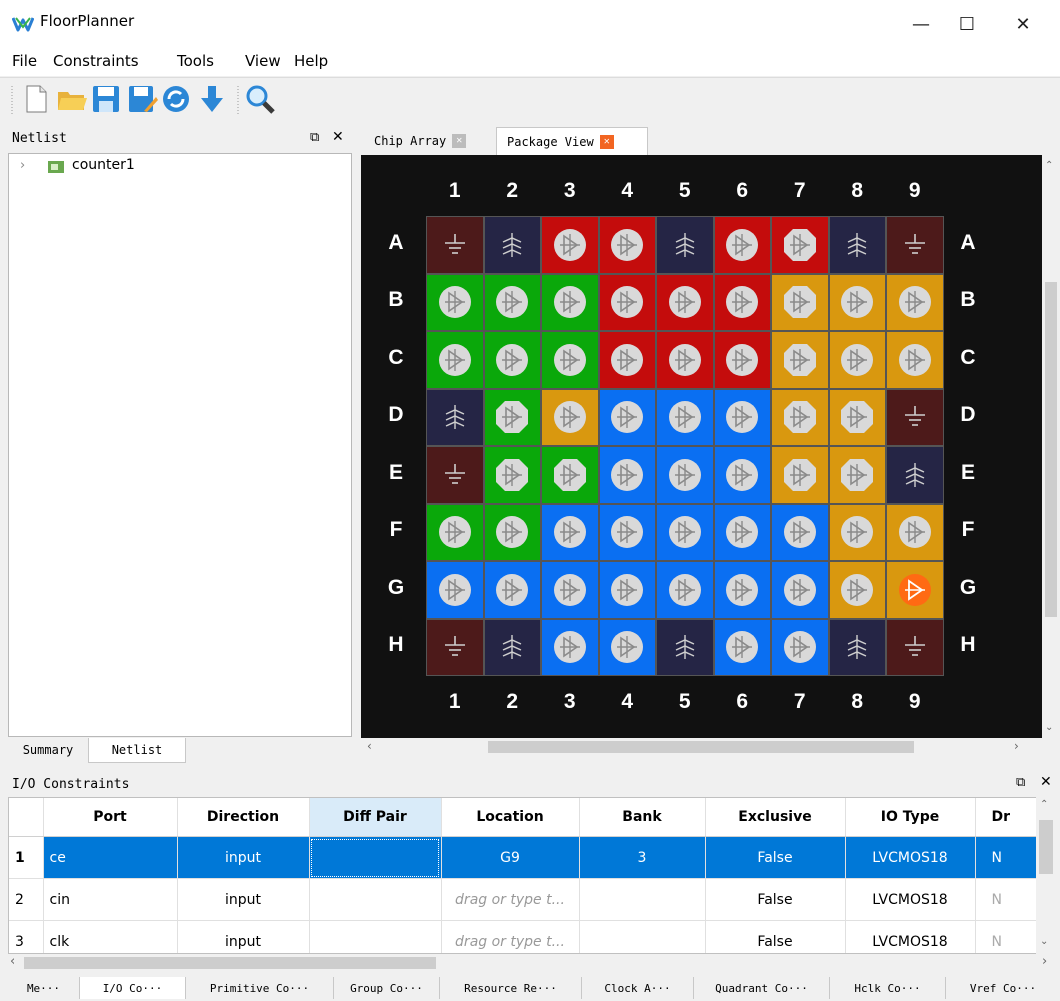 Image resolution: width=1060 pixels, height=1001 pixels. What do you see at coordinates (685, 590) in the screenshot?
I see `pin-G5` at bounding box center [685, 590].